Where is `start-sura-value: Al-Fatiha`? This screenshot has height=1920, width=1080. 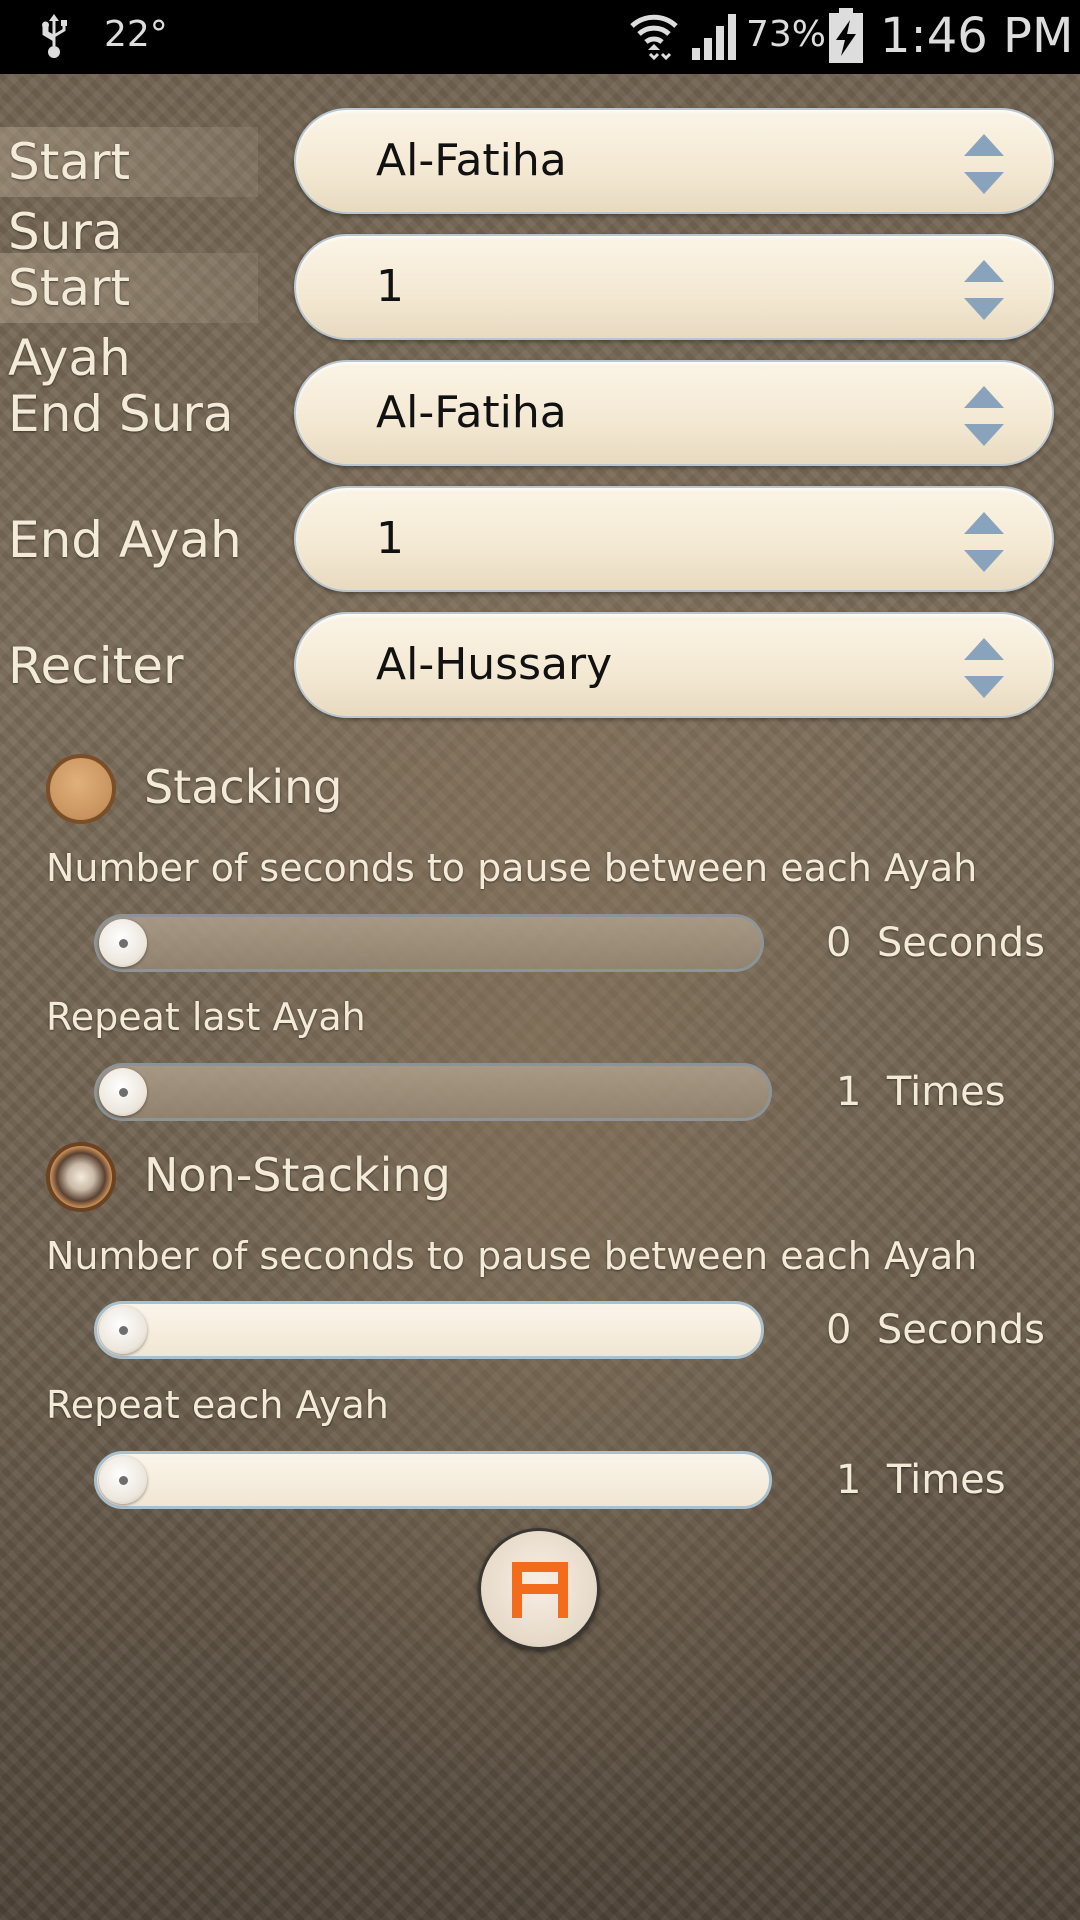
start-sura-value: Al-Fatiha is located at coordinates (471, 160).